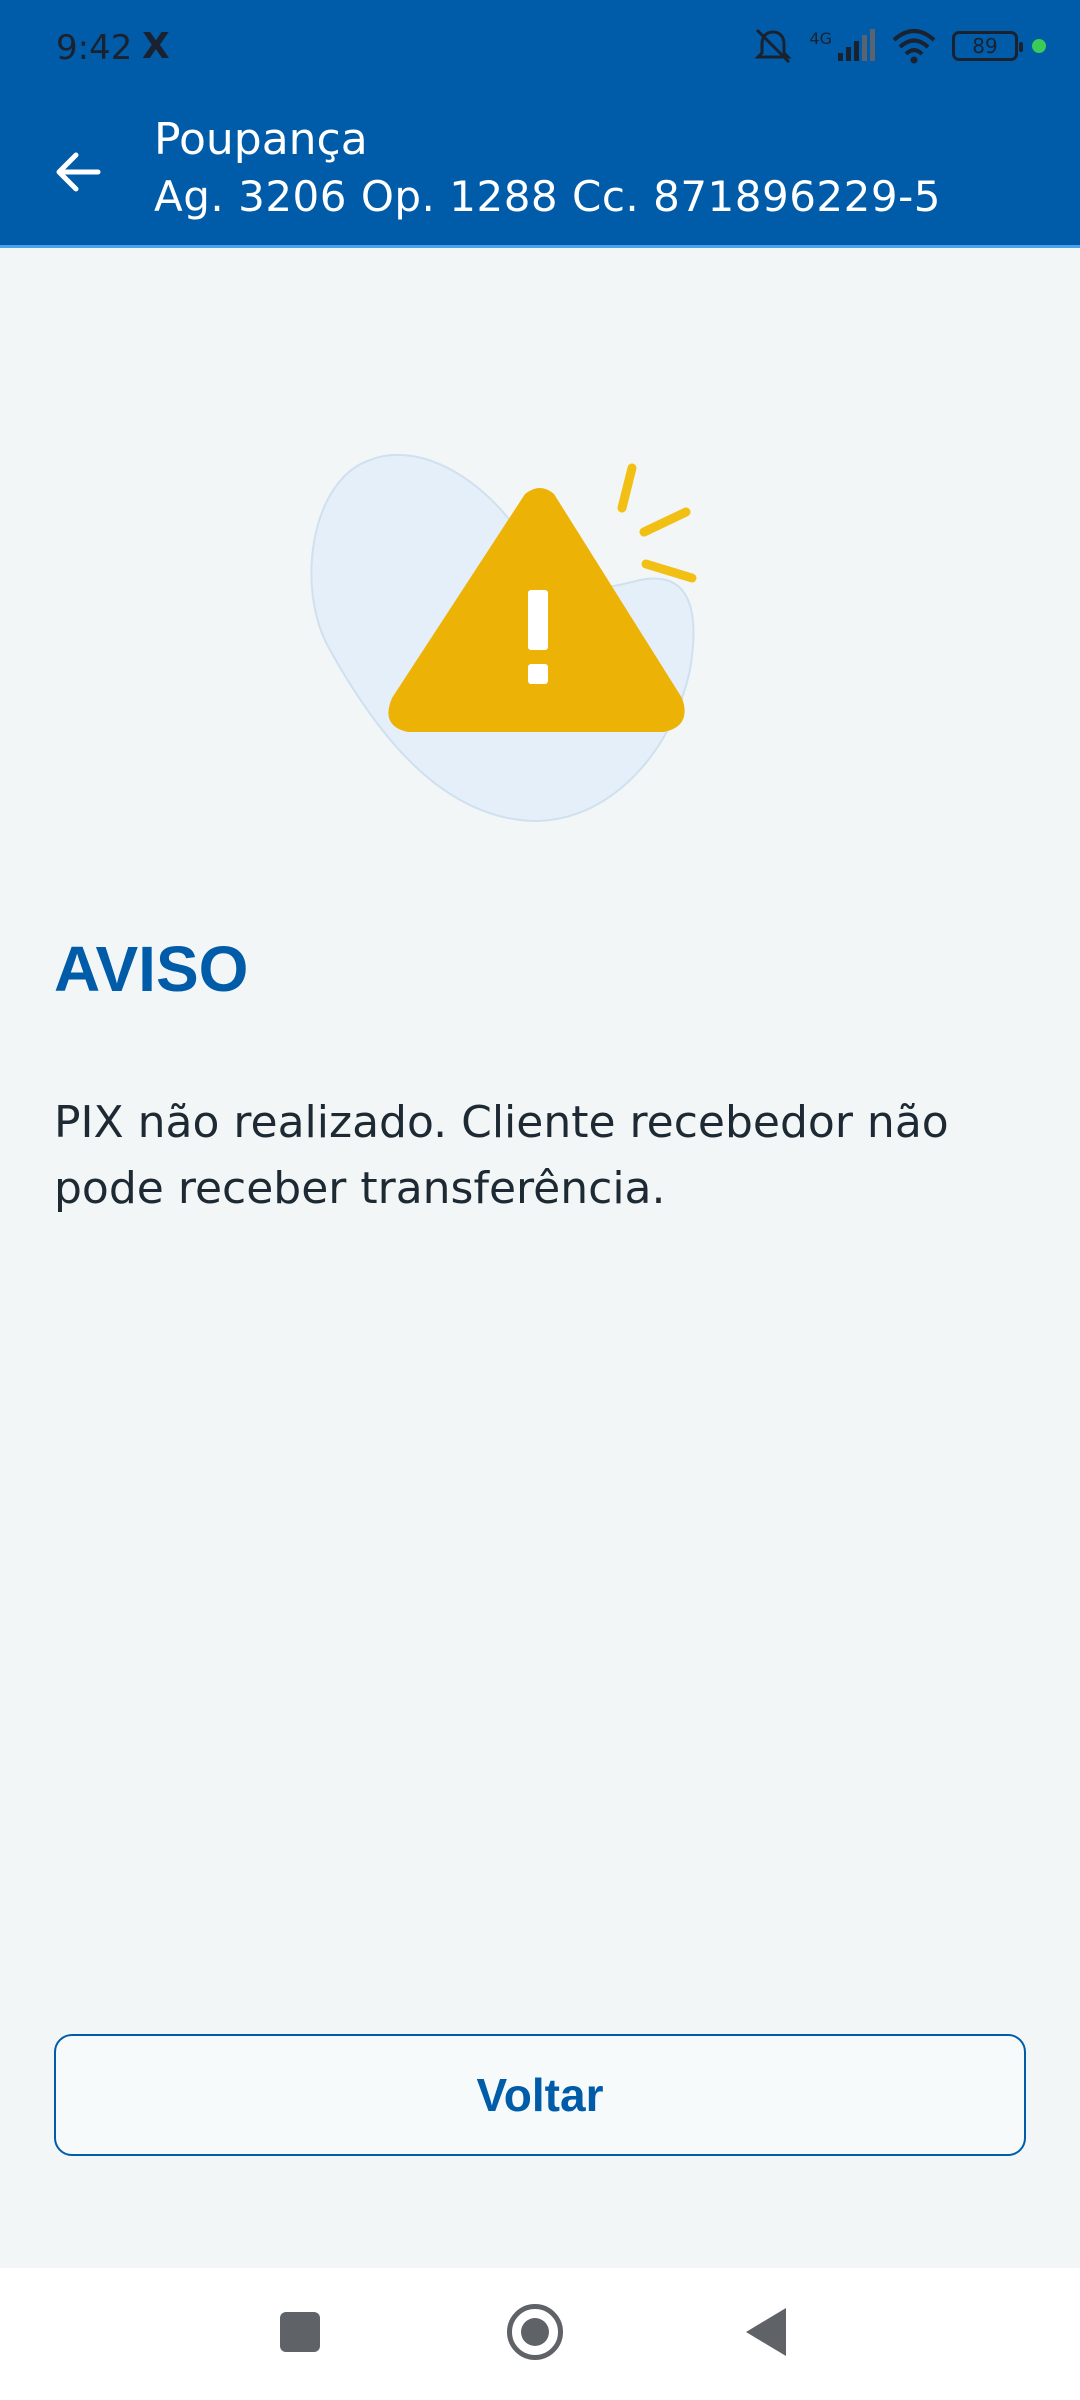 Image resolution: width=1080 pixels, height=2400 pixels. I want to click on battery-icon: 89, so click(987, 46).